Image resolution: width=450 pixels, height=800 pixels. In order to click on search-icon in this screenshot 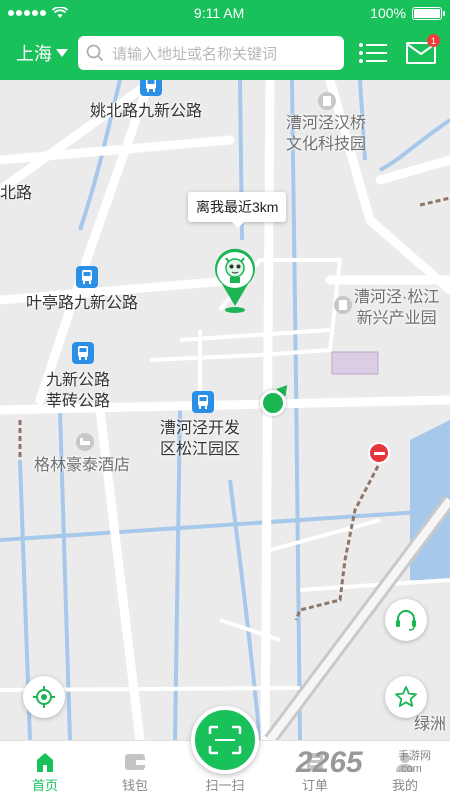, I will do `click(95, 53)`.